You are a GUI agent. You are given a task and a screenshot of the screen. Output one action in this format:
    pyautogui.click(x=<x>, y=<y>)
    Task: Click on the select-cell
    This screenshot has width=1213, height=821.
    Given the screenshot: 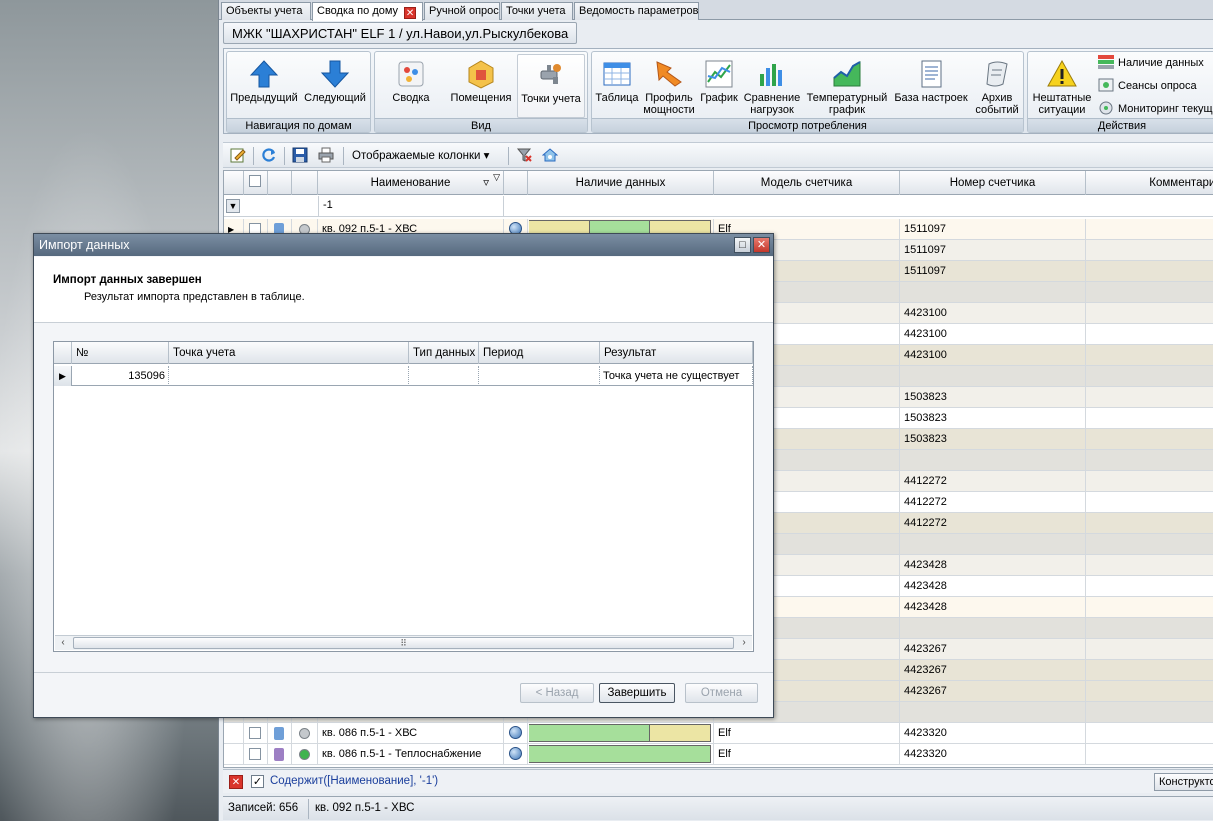 What is the action you would take?
    pyautogui.click(x=256, y=754)
    